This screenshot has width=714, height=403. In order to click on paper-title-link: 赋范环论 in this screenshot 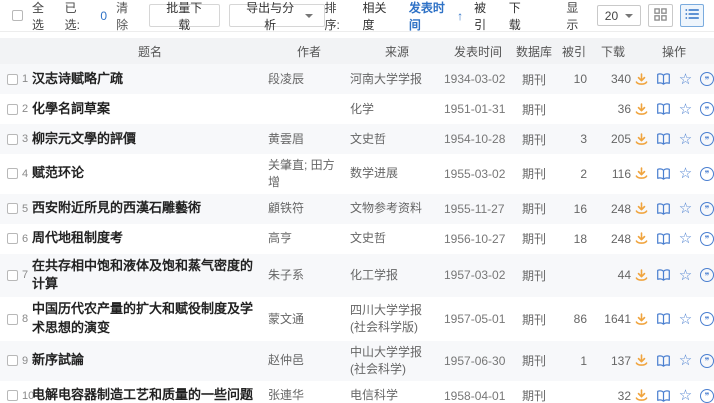, I will do `click(58, 172)`.